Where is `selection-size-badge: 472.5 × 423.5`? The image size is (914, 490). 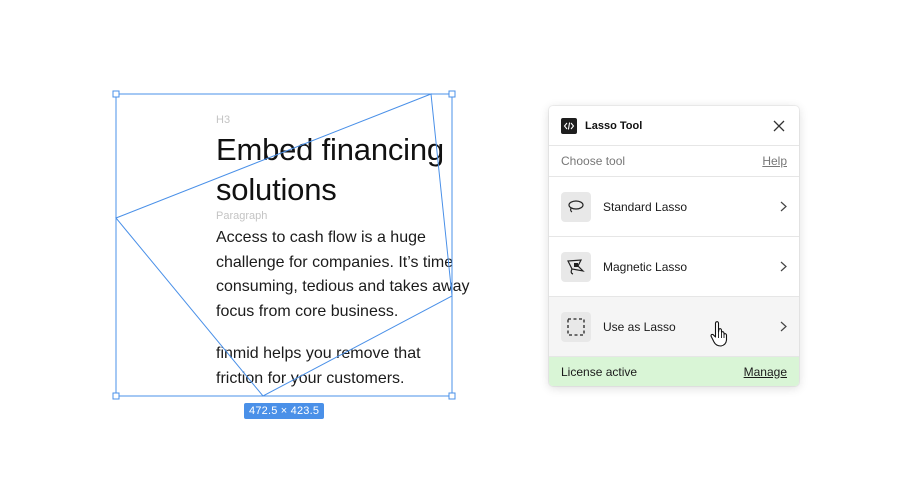
selection-size-badge: 472.5 × 423.5 is located at coordinates (284, 411).